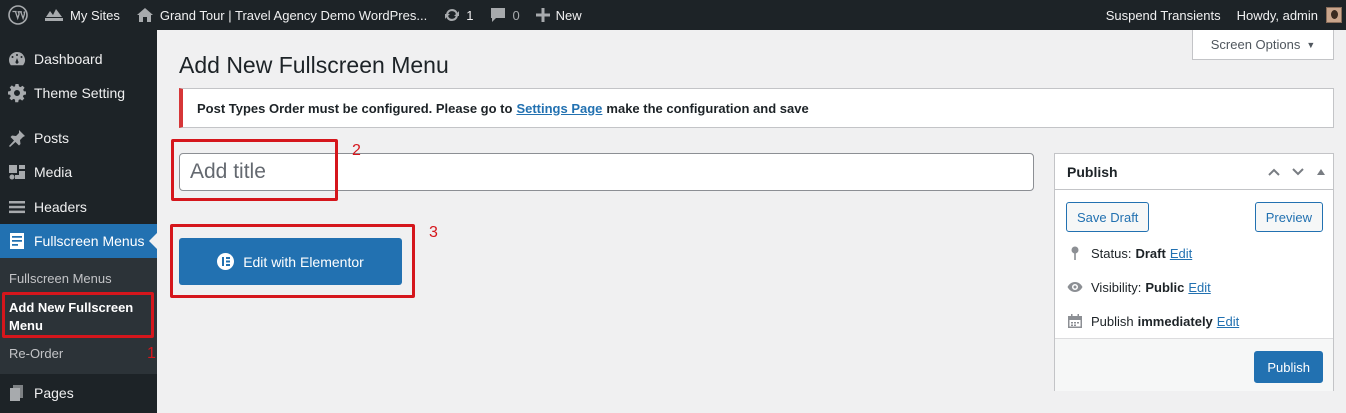 The height and width of the screenshot is (413, 1346). Describe the element at coordinates (470, 15) in the screenshot. I see `updates-count: 1` at that location.